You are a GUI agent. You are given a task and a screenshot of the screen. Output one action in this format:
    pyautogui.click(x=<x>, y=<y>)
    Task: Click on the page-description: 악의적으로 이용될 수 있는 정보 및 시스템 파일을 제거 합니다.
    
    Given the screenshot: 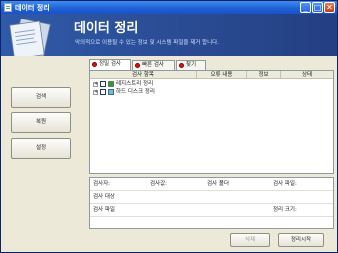 What is the action you would take?
    pyautogui.click(x=147, y=43)
    